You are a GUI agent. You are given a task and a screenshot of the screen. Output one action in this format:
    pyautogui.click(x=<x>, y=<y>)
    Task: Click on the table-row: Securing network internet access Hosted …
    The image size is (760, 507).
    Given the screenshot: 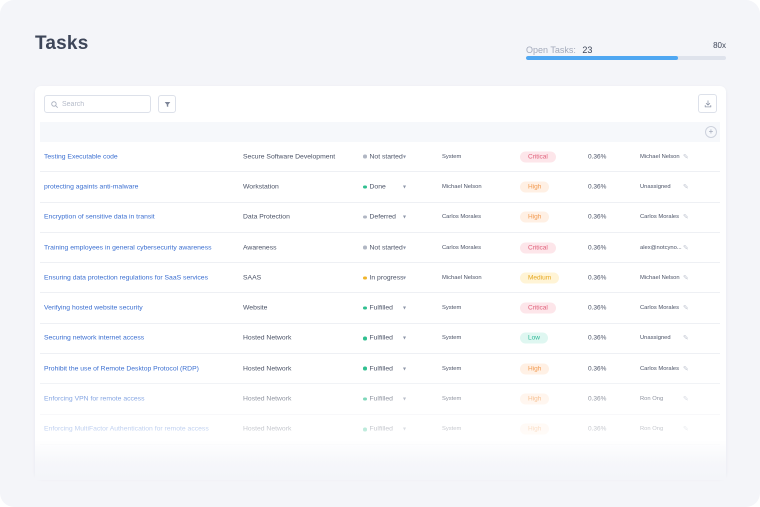 What is the action you would take?
    pyautogui.click(x=380, y=339)
    